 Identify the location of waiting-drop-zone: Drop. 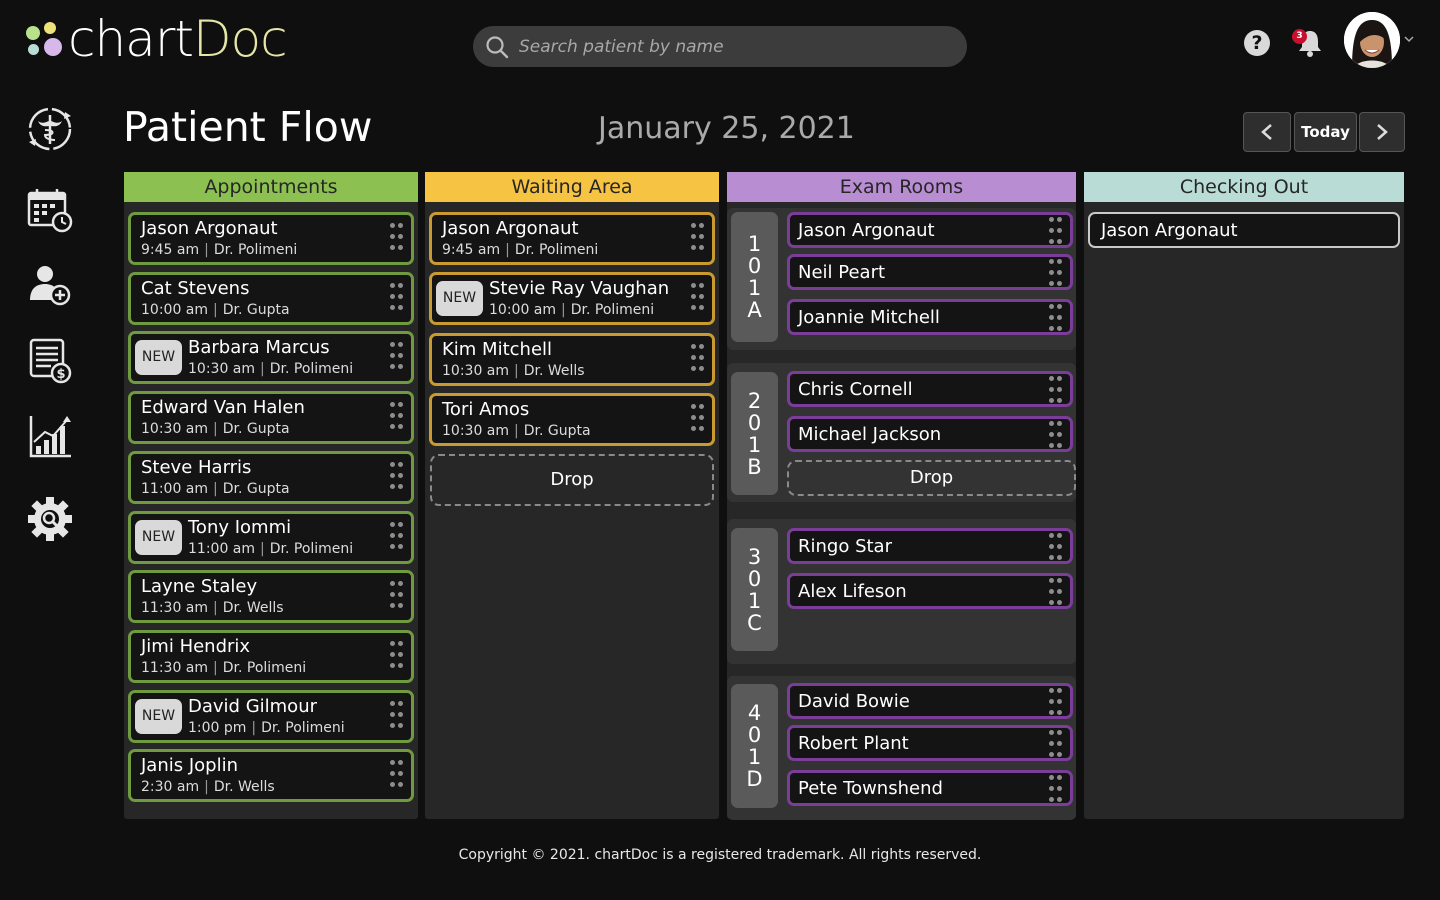
(572, 480).